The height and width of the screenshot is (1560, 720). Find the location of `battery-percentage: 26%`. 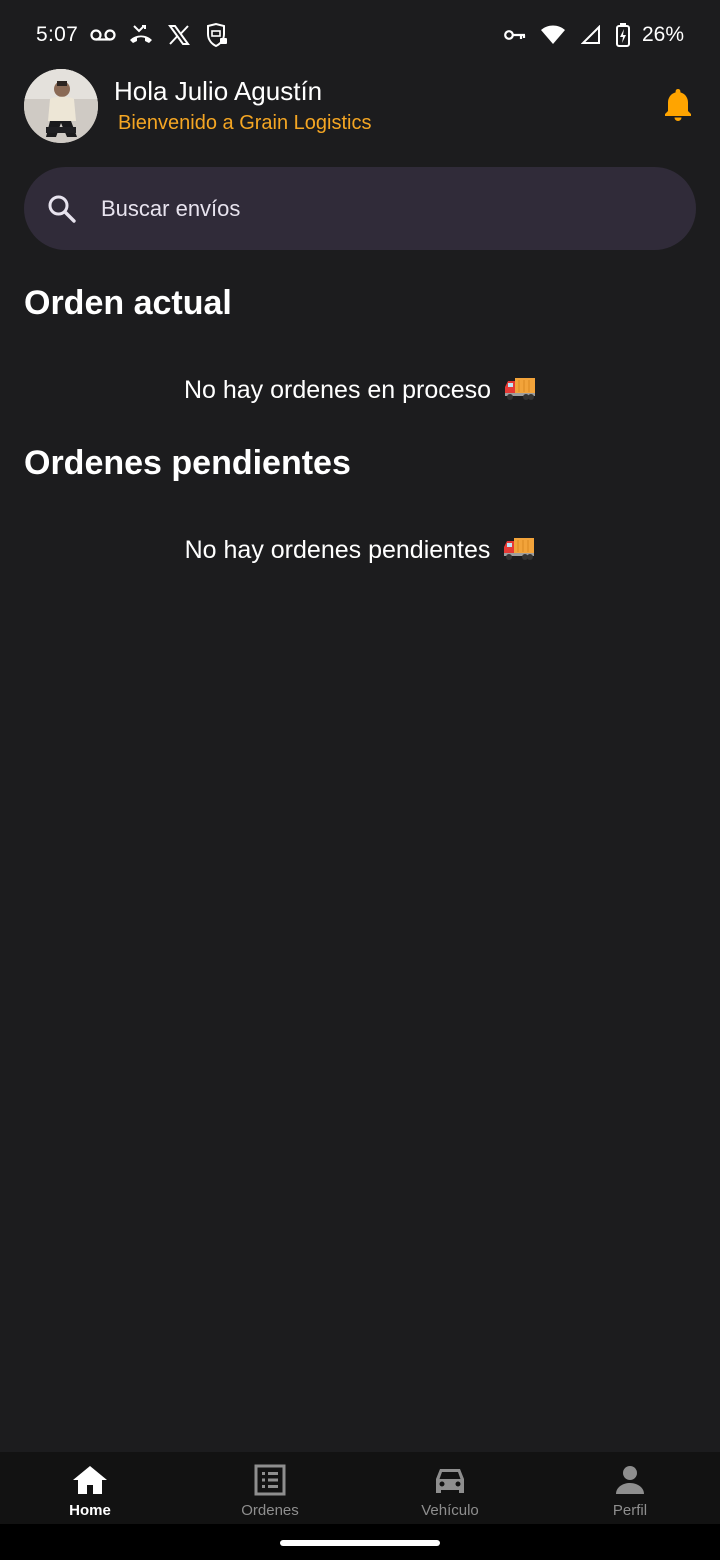

battery-percentage: 26% is located at coordinates (662, 34).